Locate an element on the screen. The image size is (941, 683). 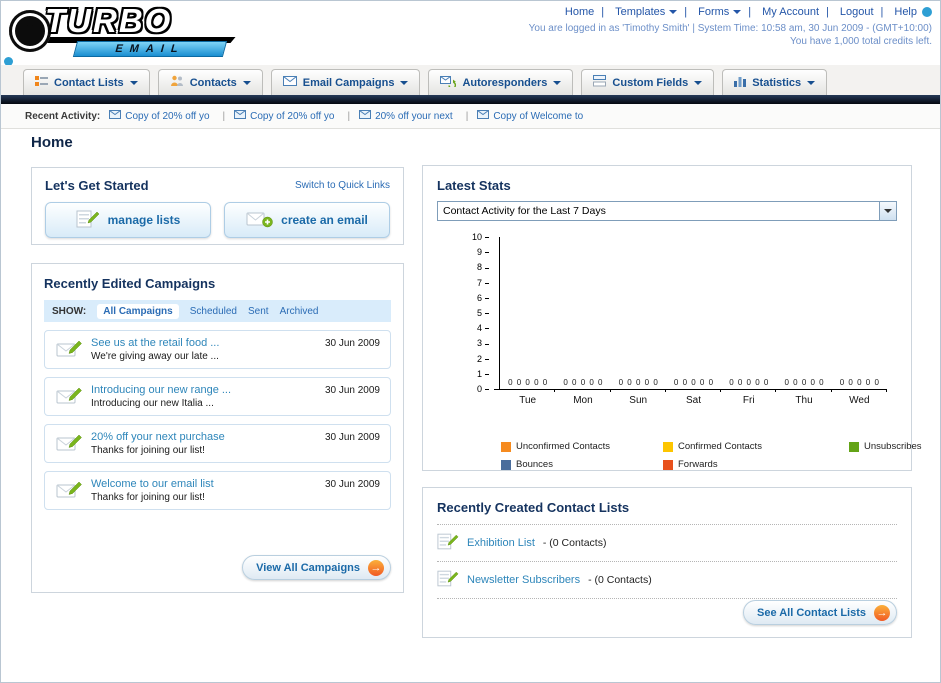
nav-link-logout: Logout is located at coordinates (846, 12).